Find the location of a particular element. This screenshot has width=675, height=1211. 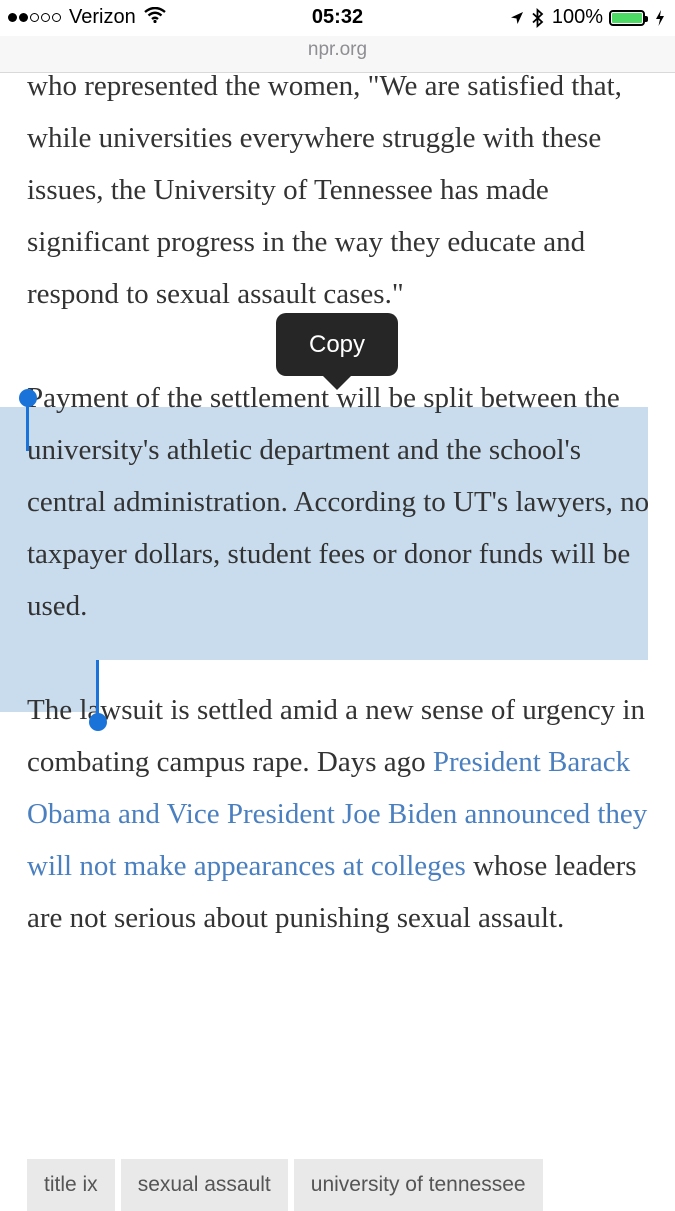

selection-end-caret is located at coordinates (97, 690).